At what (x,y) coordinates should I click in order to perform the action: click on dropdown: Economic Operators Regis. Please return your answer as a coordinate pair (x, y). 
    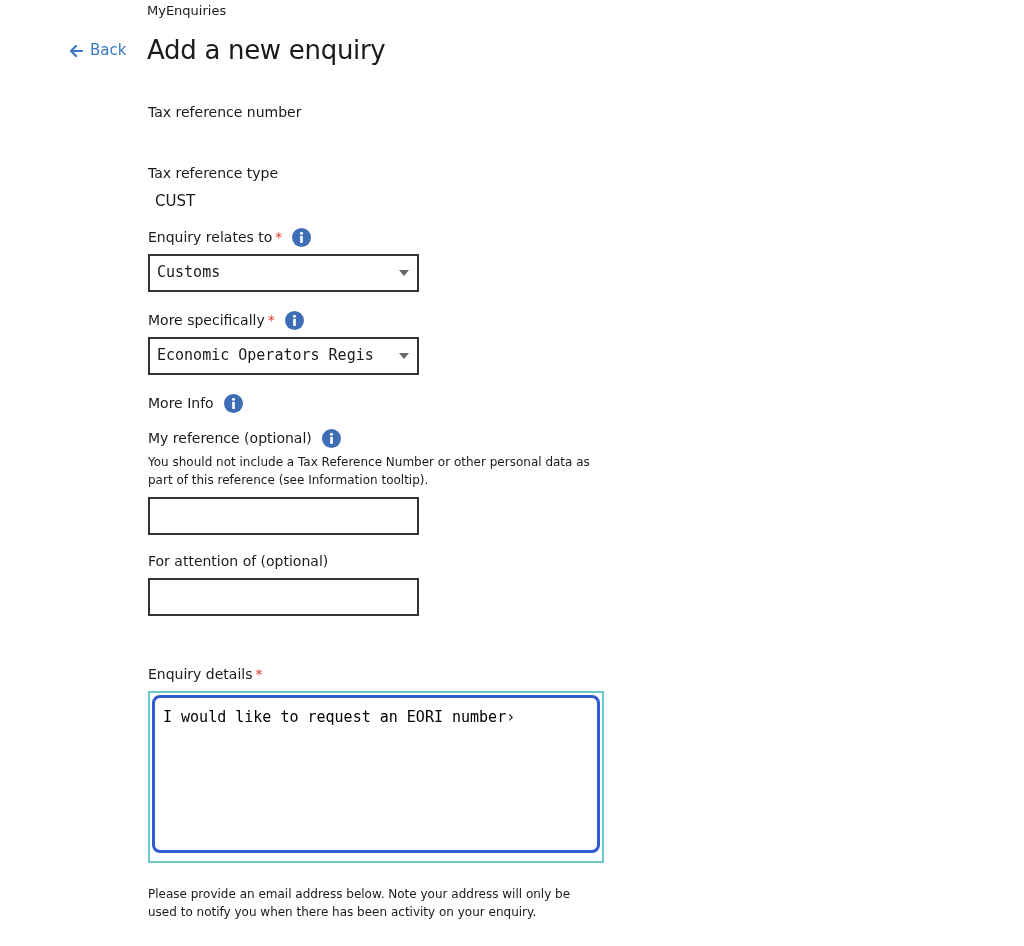
    Looking at the image, I should click on (283, 355).